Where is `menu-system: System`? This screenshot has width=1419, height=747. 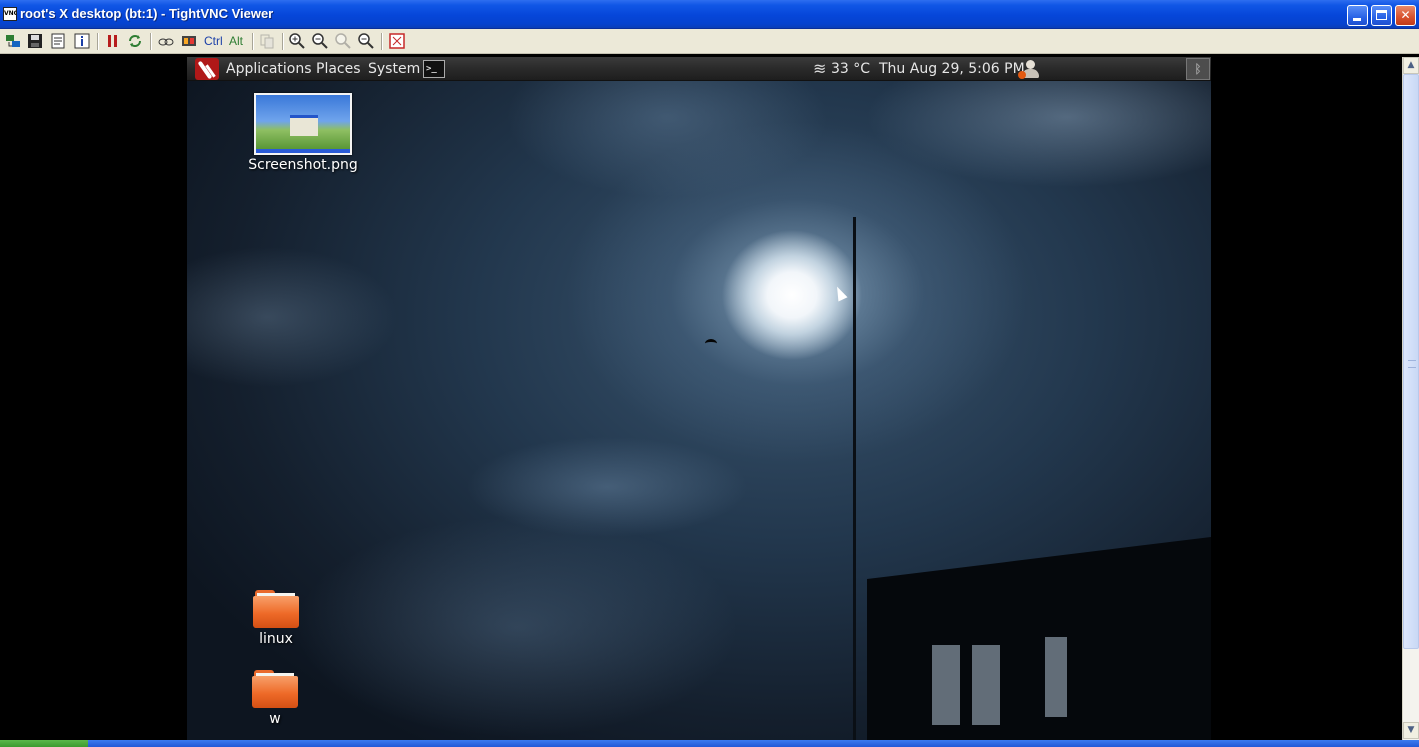 menu-system: System is located at coordinates (394, 69).